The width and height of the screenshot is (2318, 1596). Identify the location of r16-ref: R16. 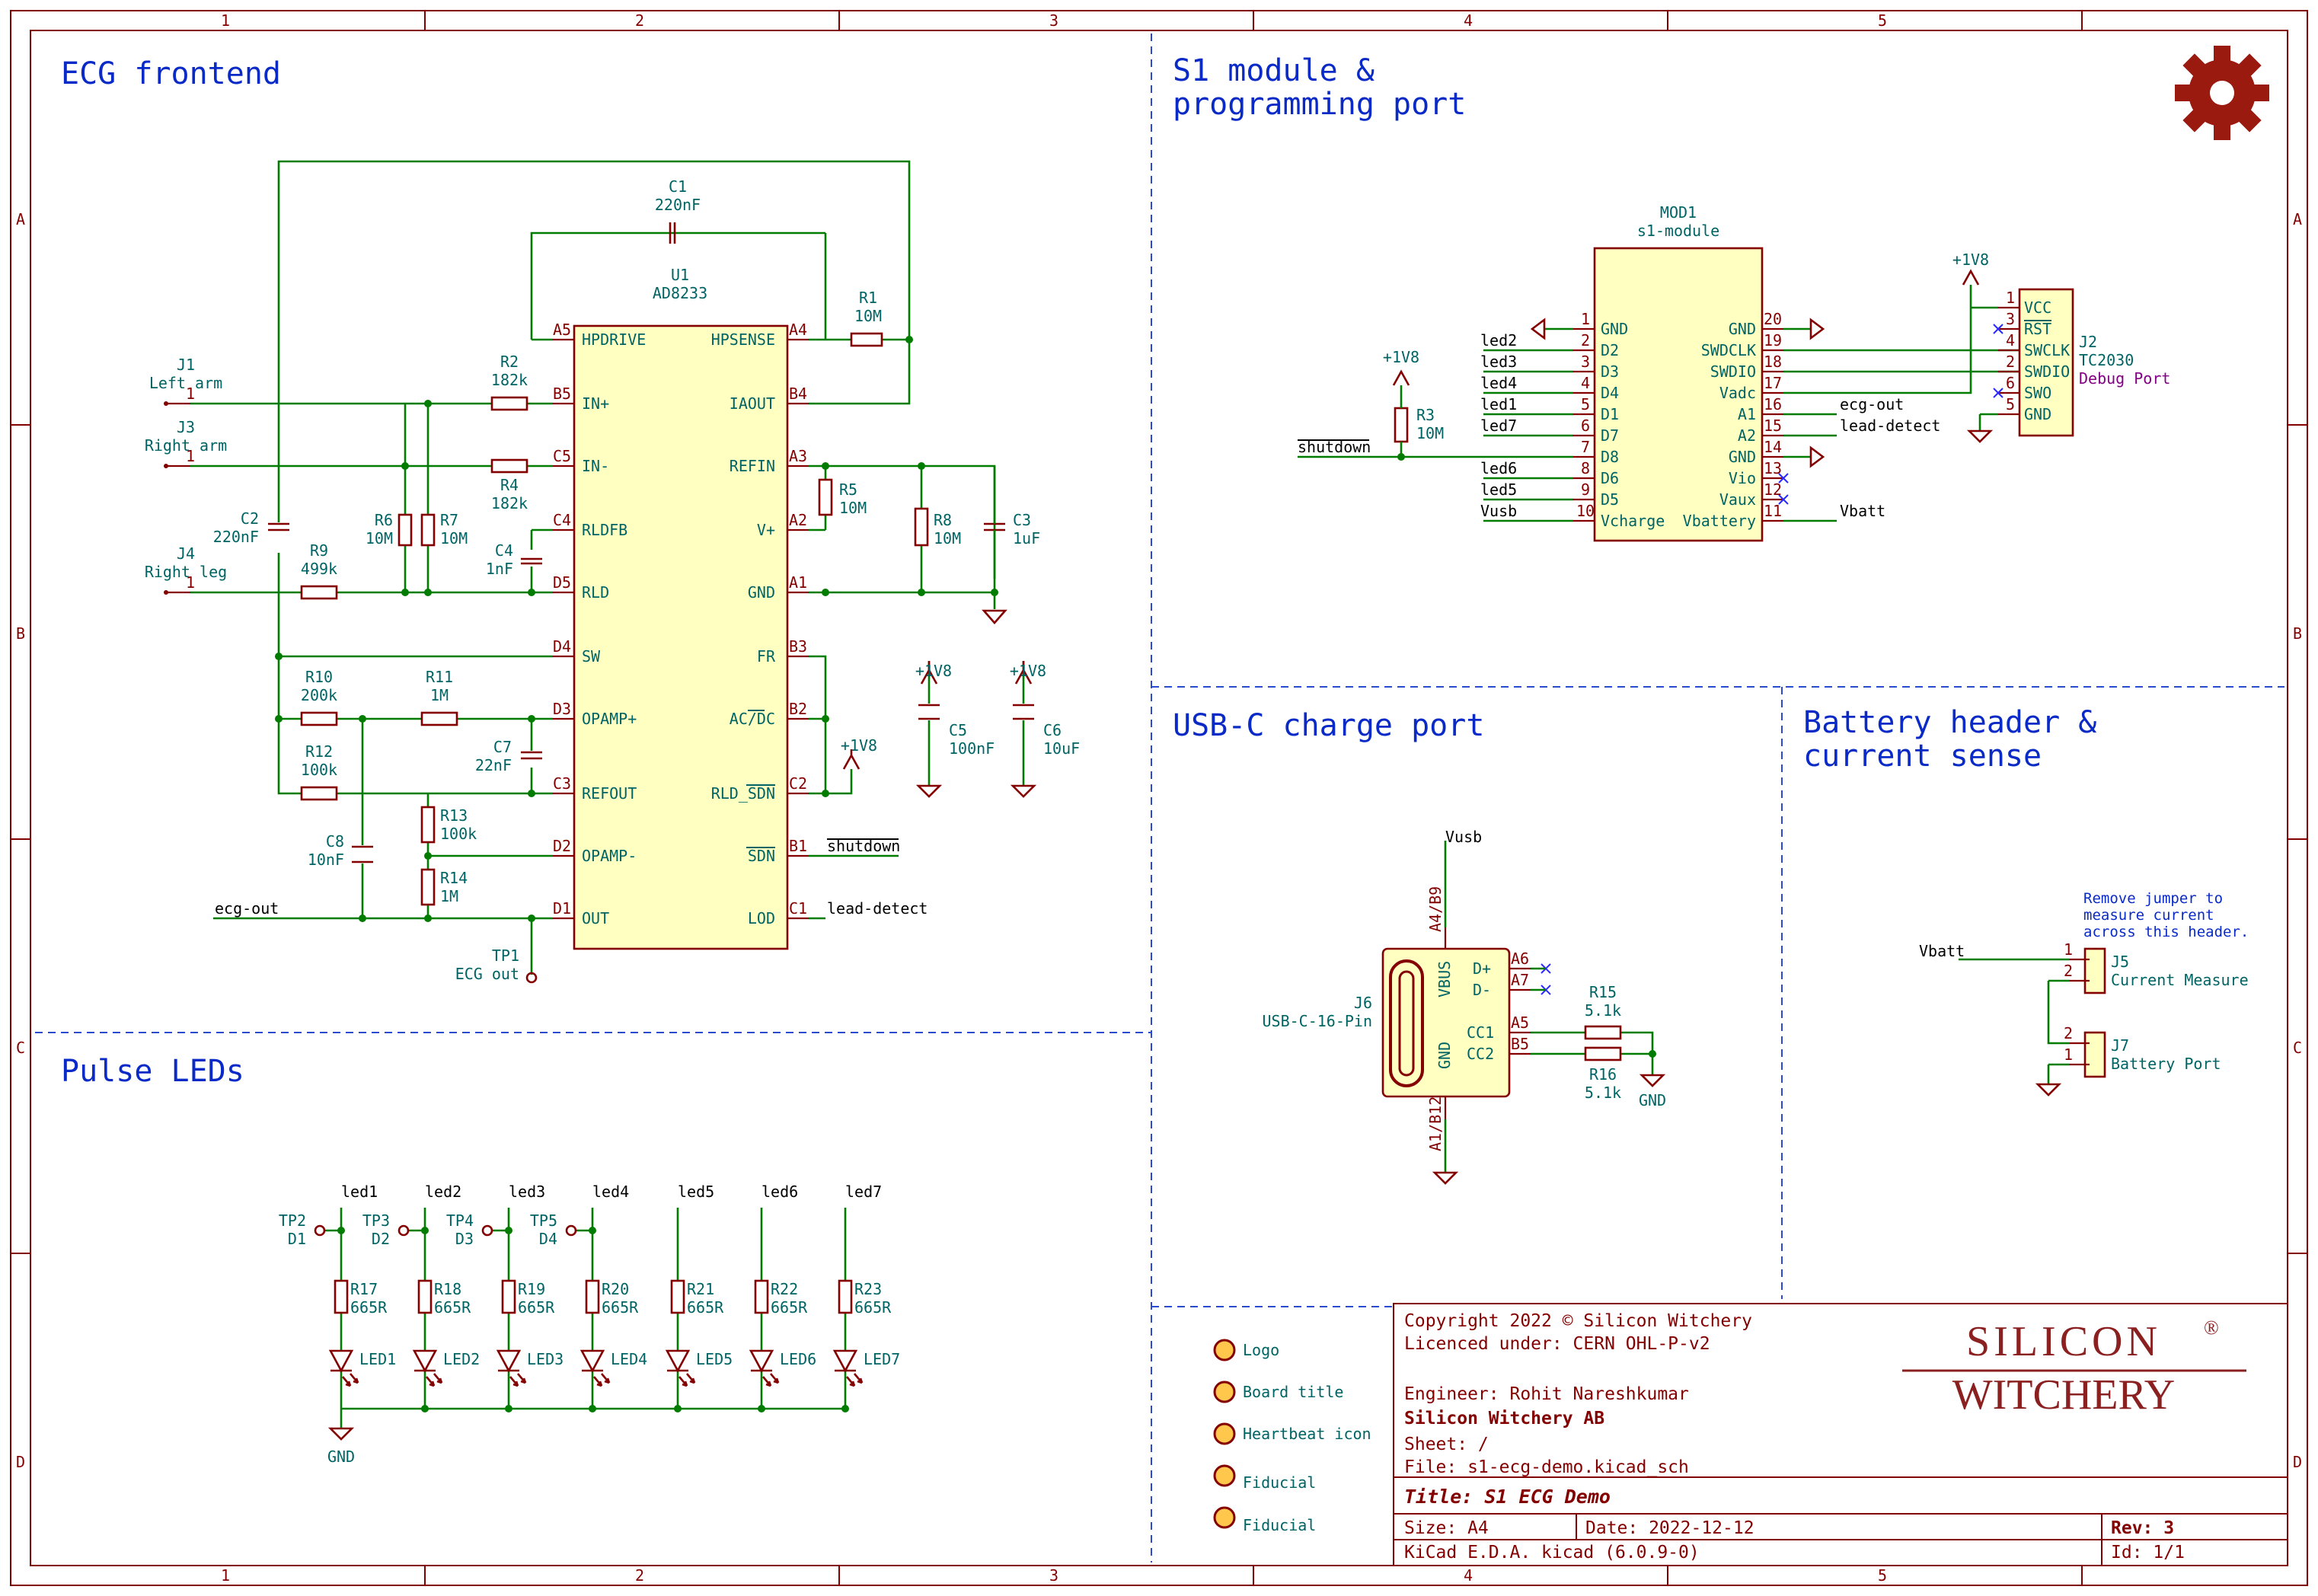
(1603, 1074).